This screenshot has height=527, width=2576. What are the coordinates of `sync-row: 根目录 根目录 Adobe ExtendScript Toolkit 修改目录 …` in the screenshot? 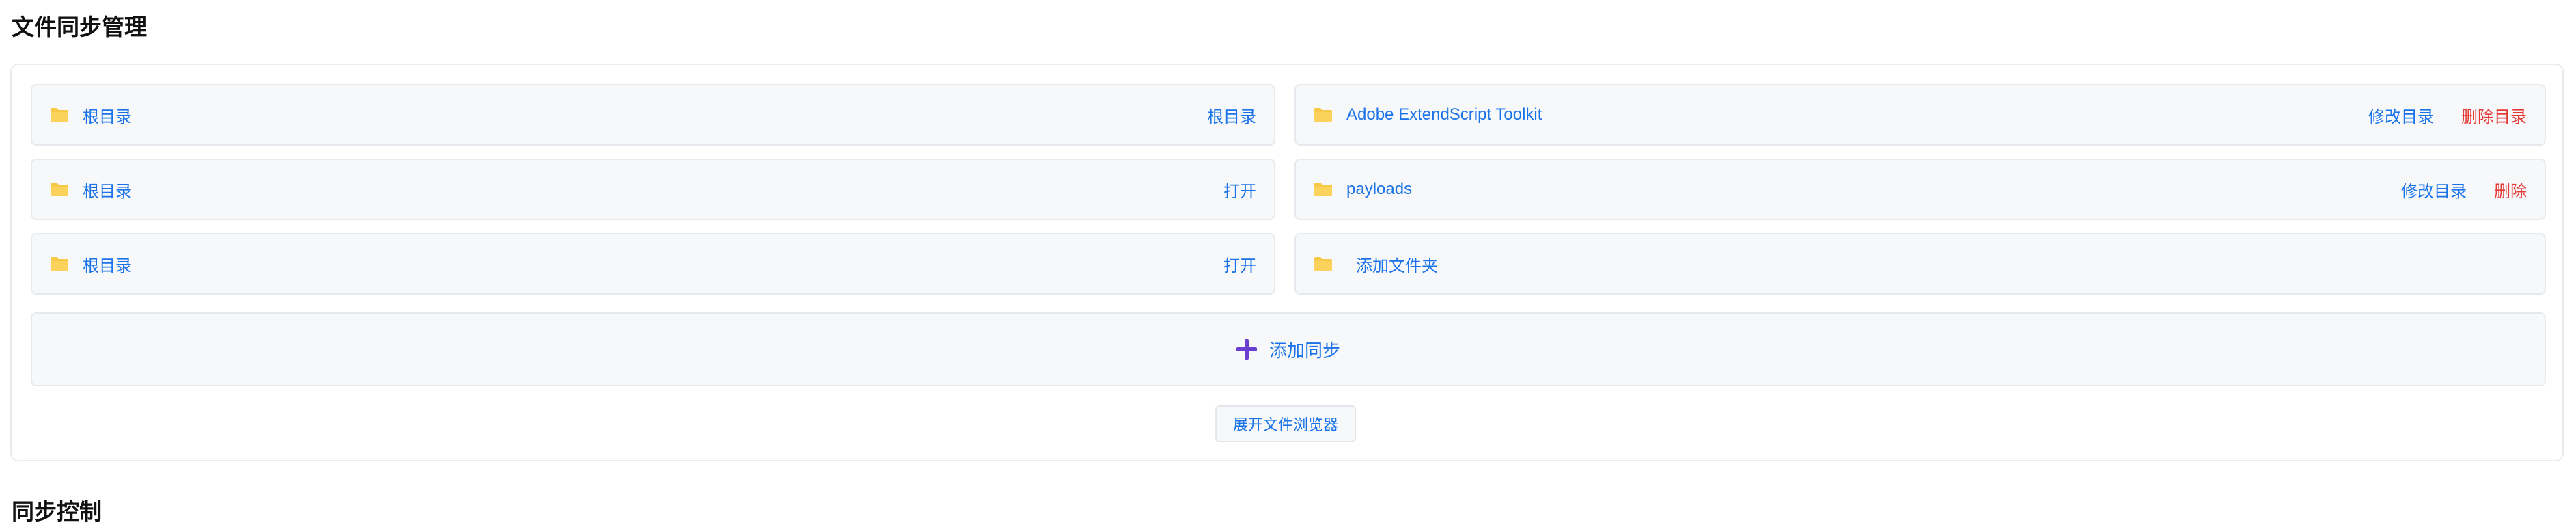 It's located at (1289, 115).